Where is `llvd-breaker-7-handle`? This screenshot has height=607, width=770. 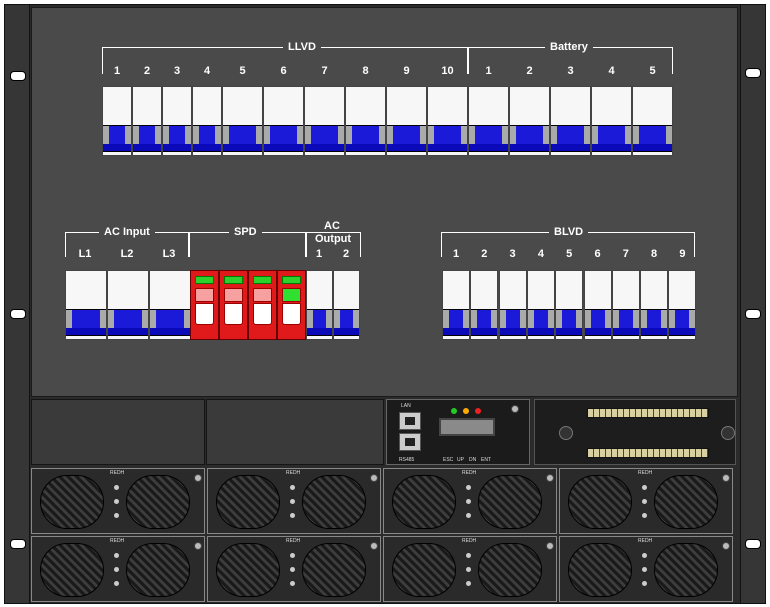 llvd-breaker-7-handle is located at coordinates (324, 135).